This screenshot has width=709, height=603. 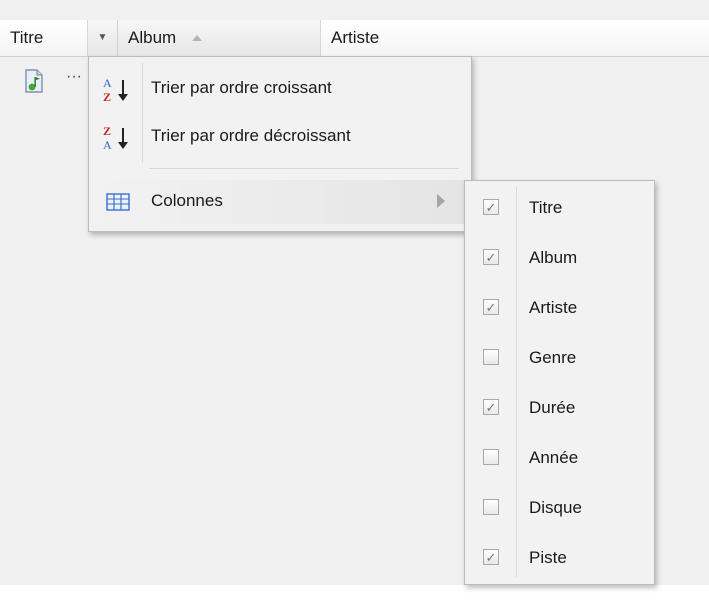 What do you see at coordinates (304, 168) in the screenshot?
I see `menu-separator` at bounding box center [304, 168].